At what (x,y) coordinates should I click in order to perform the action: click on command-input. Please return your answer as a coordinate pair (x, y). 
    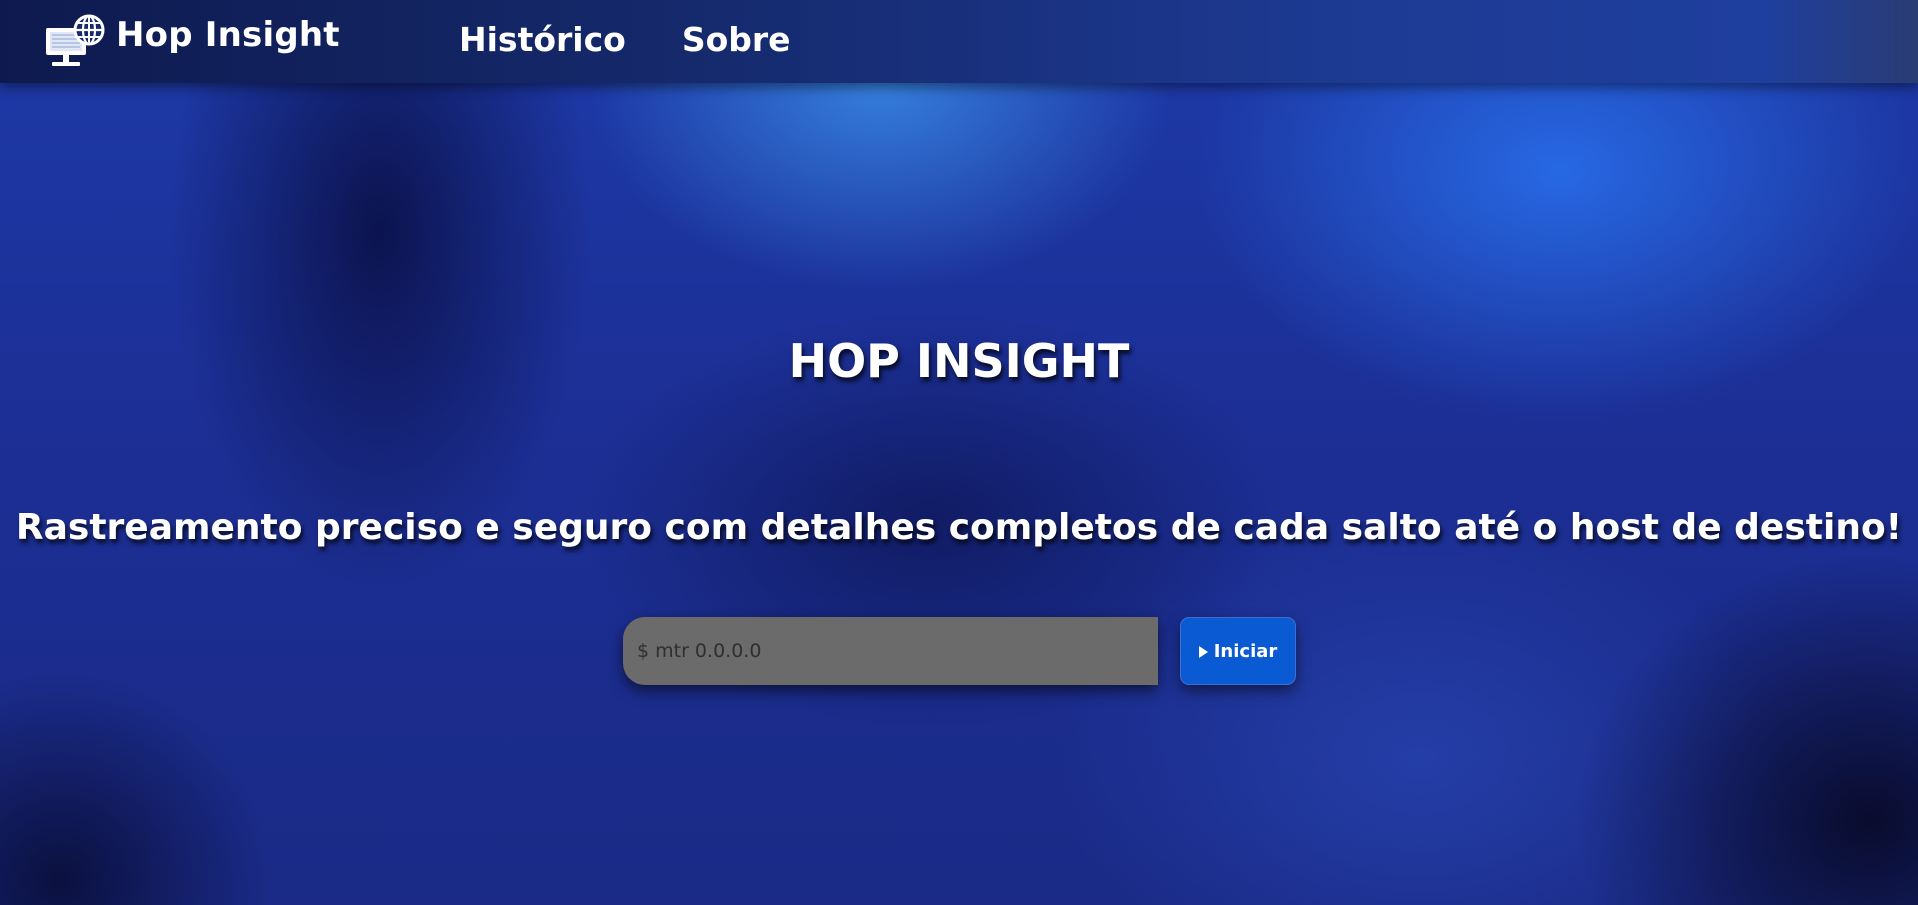
    Looking at the image, I should click on (890, 651).